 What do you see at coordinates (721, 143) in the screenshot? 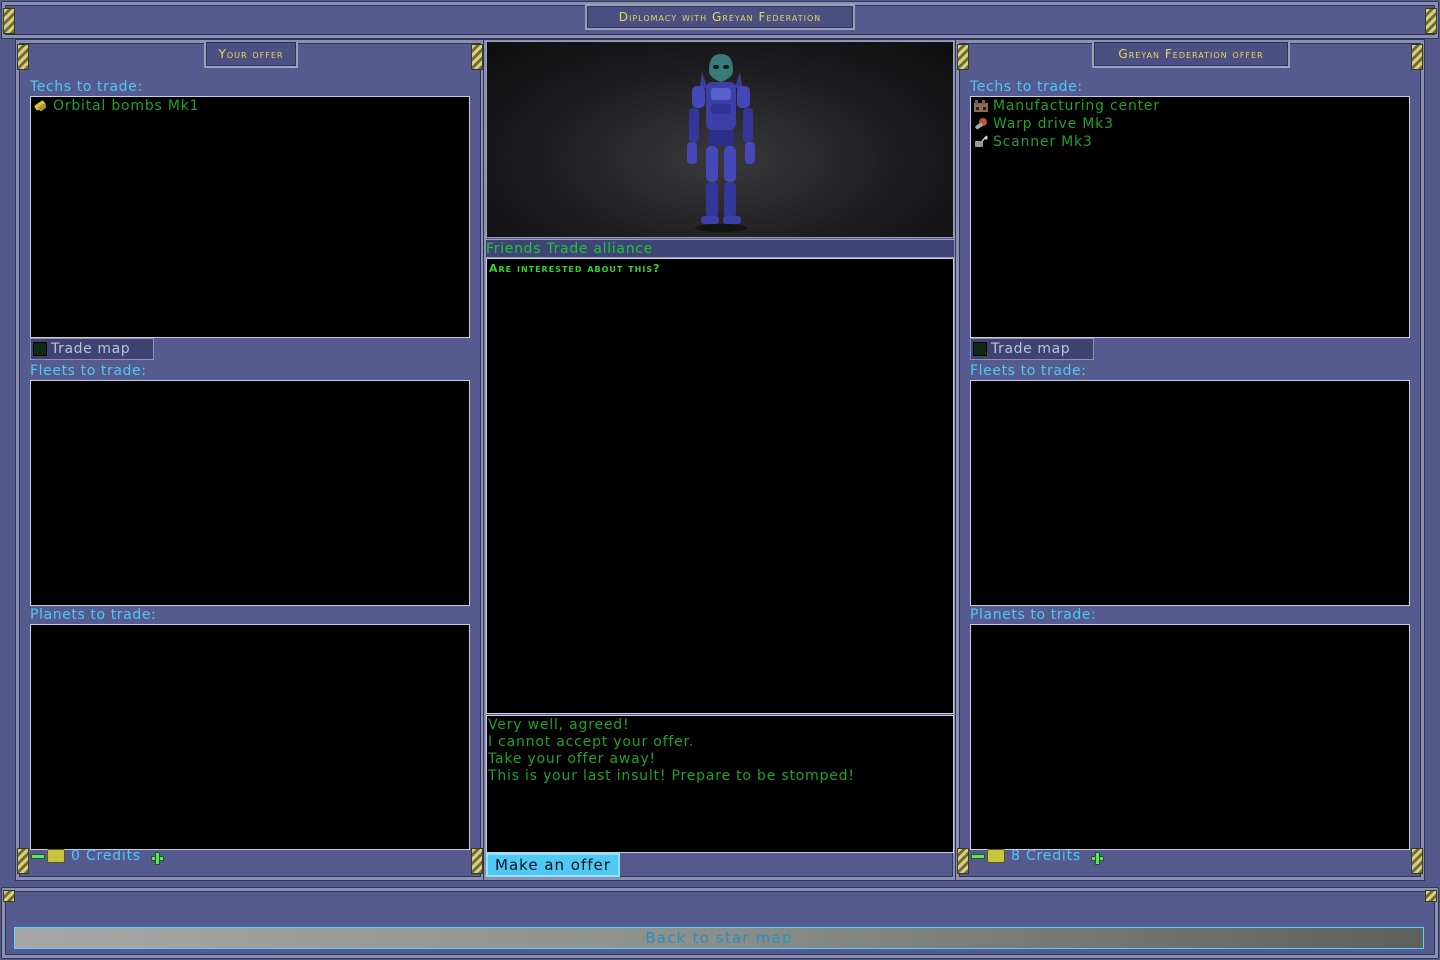
I see `alien-robot-image` at bounding box center [721, 143].